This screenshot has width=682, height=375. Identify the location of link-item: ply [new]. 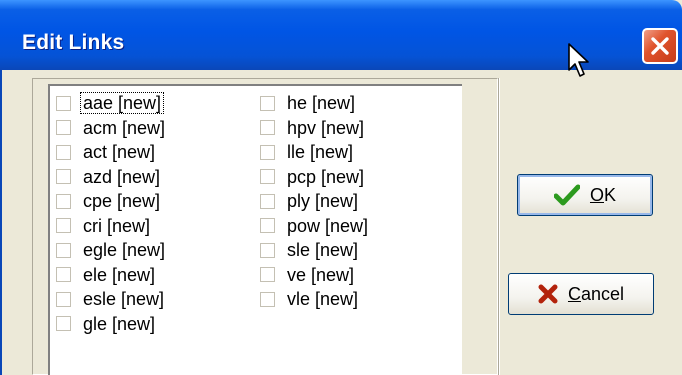
(310, 201).